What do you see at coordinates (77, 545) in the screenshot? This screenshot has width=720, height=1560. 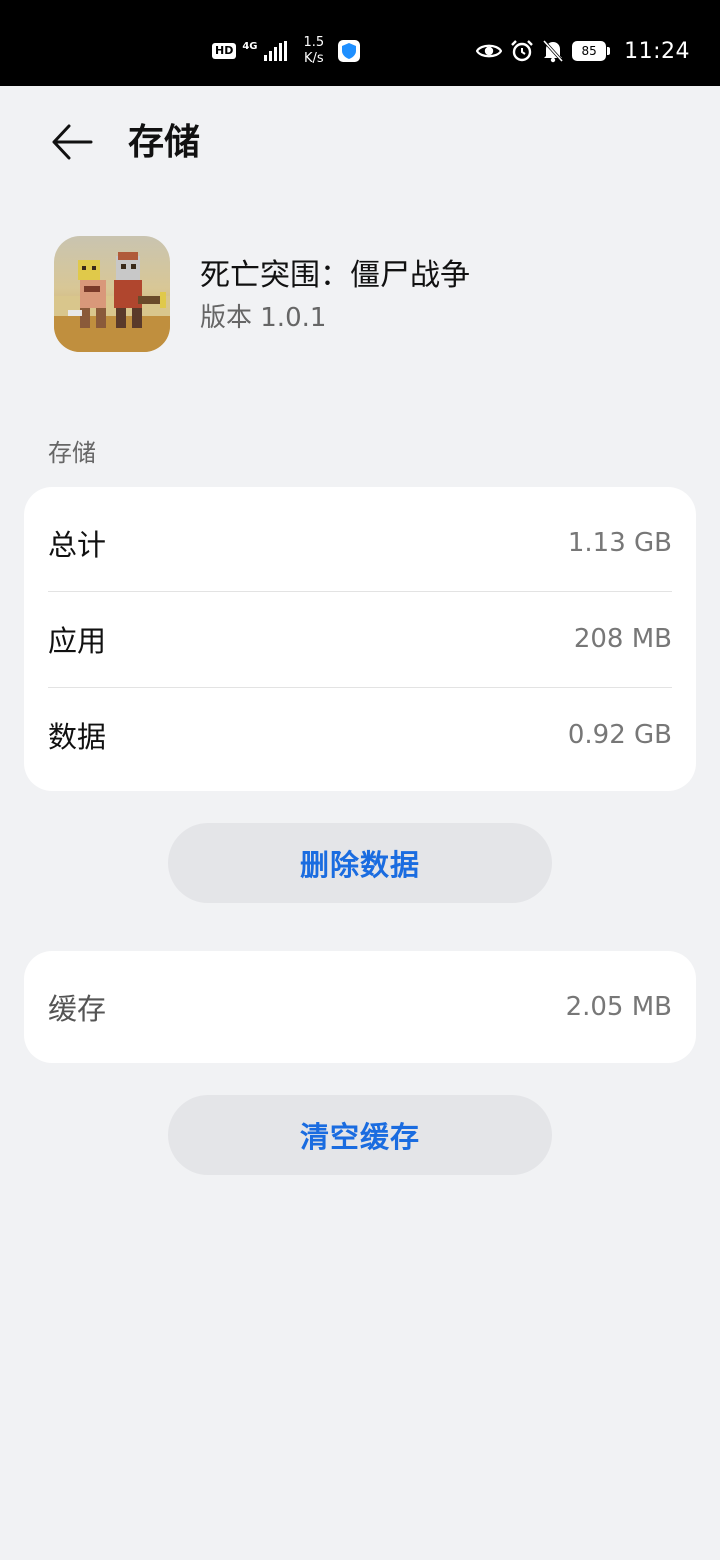 I see `row-label: 总计` at bounding box center [77, 545].